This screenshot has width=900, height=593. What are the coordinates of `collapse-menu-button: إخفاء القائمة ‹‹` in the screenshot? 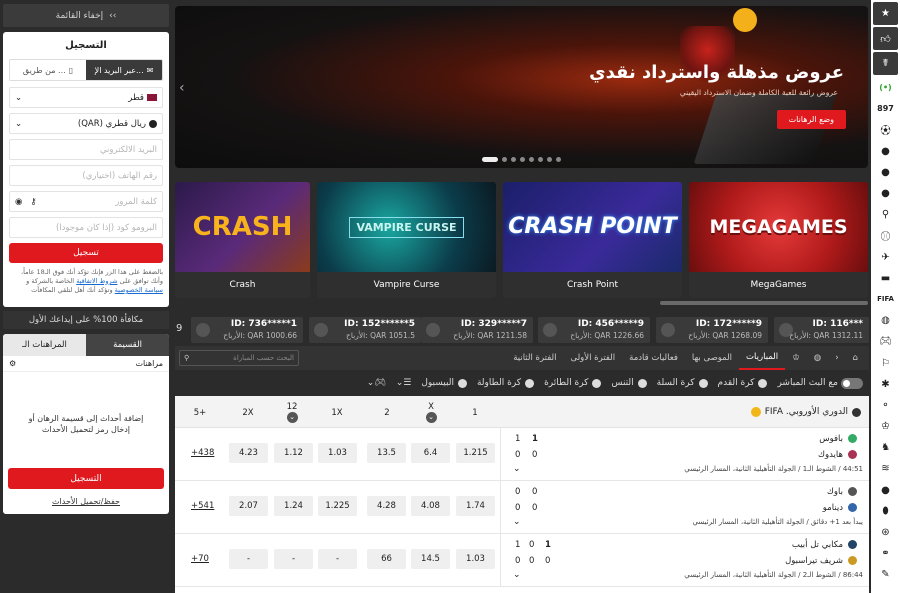 It's located at (86, 15).